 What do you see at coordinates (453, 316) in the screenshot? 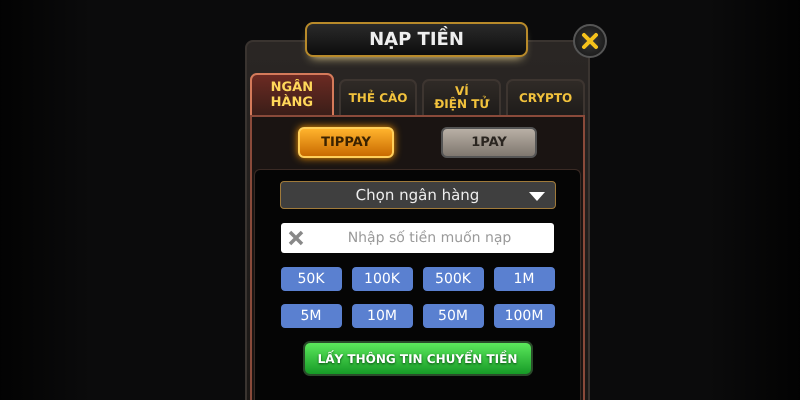
I see `amount-button: 50M` at bounding box center [453, 316].